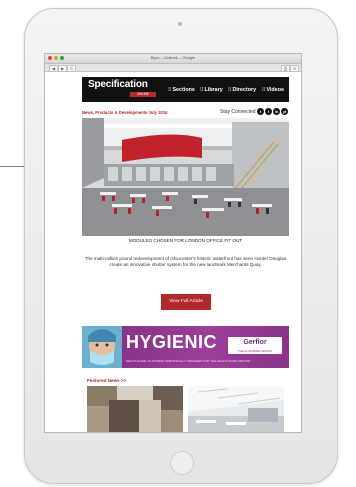 The image size is (356, 487). I want to click on close-tab-icon: ✕, so click(294, 68).